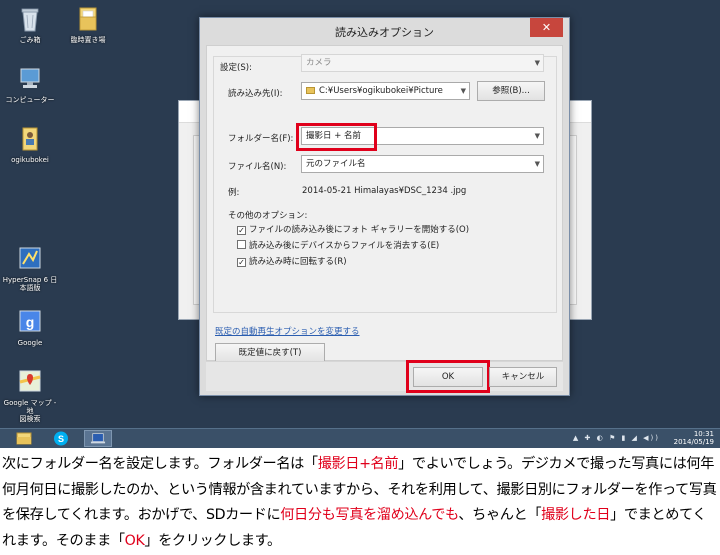  Describe the element at coordinates (336, 137) in the screenshot. I see `folder-name-highlight` at that location.